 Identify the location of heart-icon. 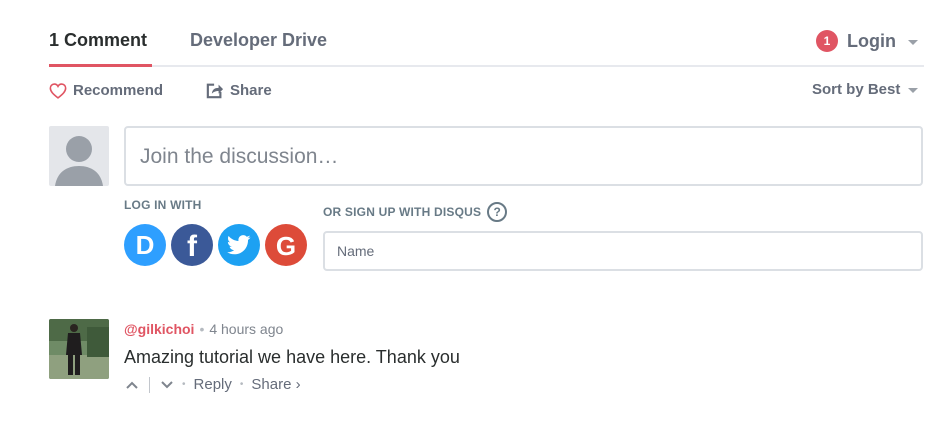
(58, 90).